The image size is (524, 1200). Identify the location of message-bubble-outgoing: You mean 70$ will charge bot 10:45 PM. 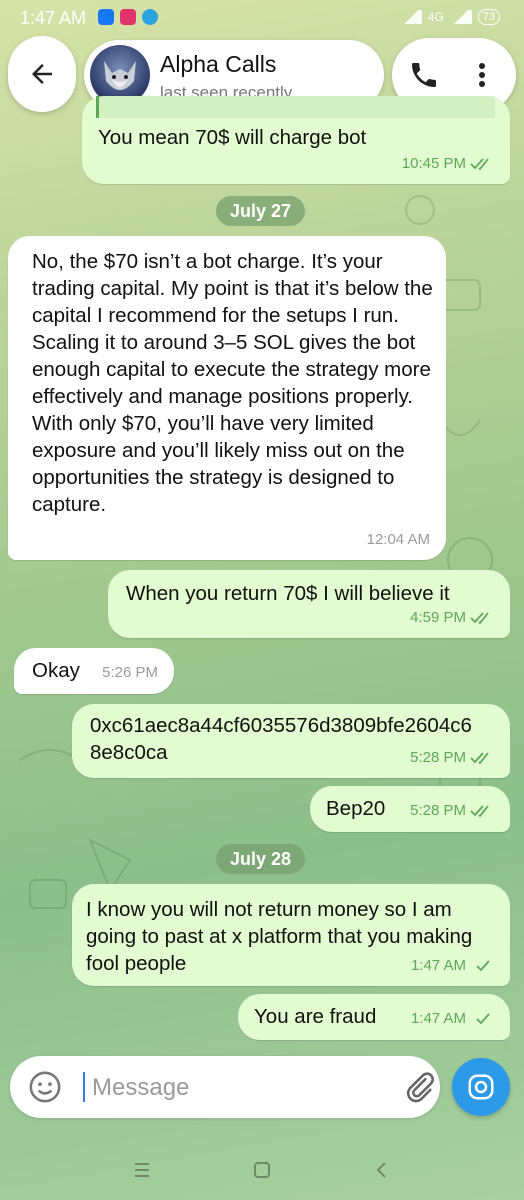
(296, 140).